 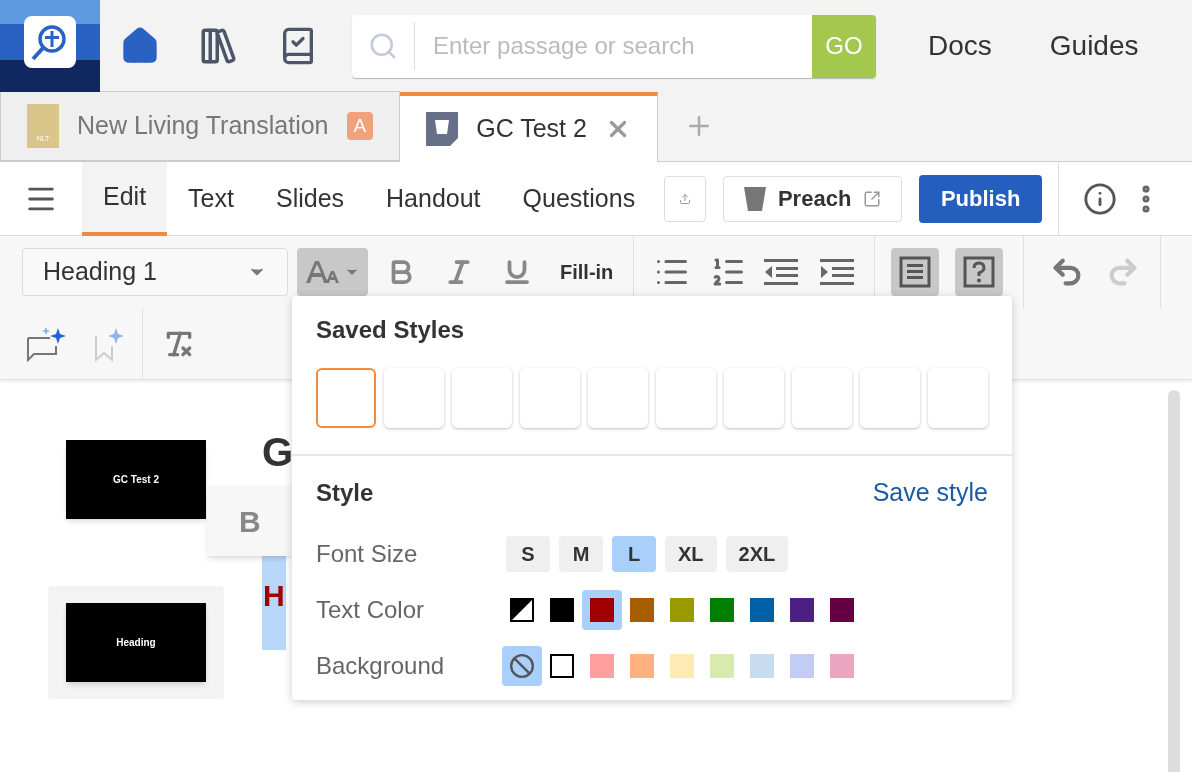 What do you see at coordinates (522, 609) in the screenshot?
I see `auto-color-swatch` at bounding box center [522, 609].